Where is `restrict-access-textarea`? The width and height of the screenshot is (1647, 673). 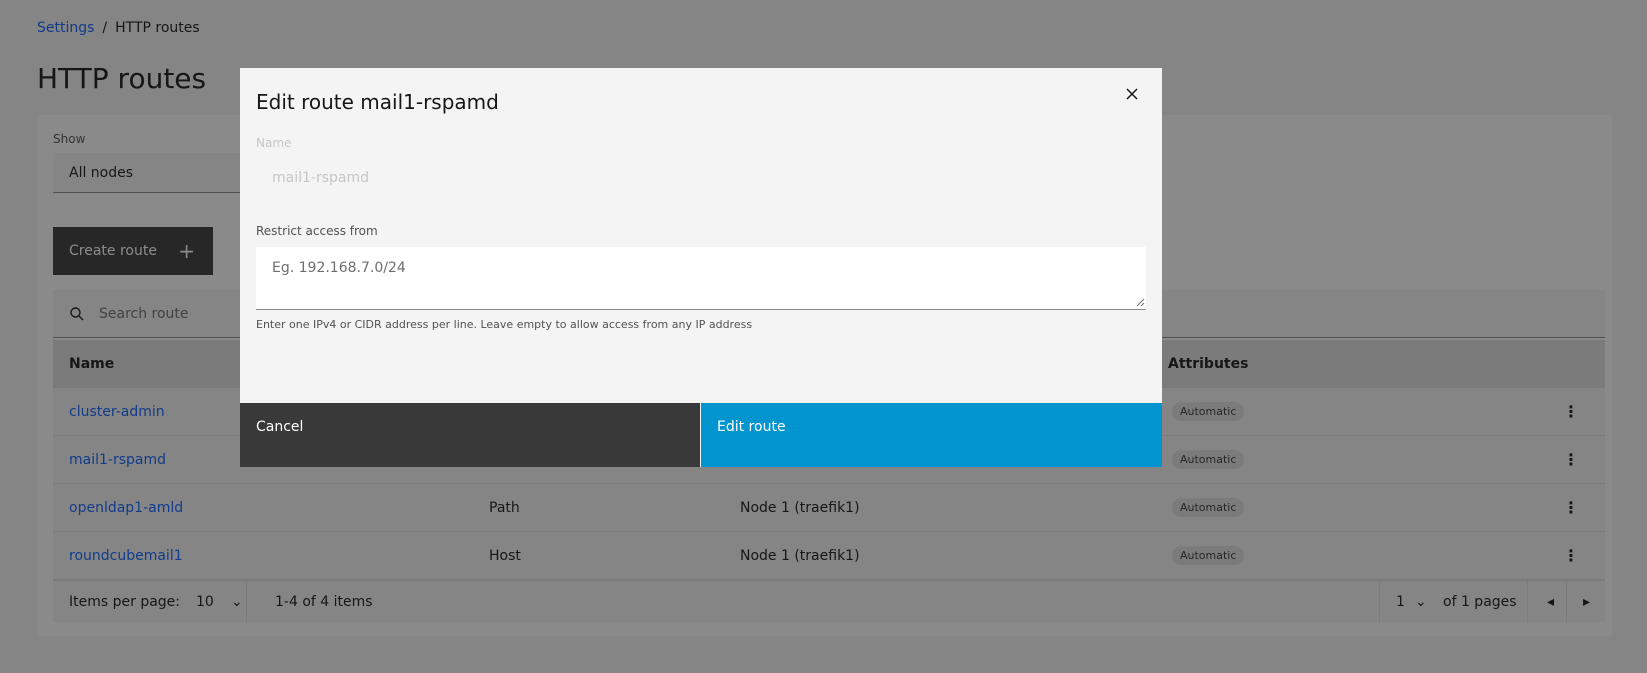
restrict-access-textarea is located at coordinates (701, 278).